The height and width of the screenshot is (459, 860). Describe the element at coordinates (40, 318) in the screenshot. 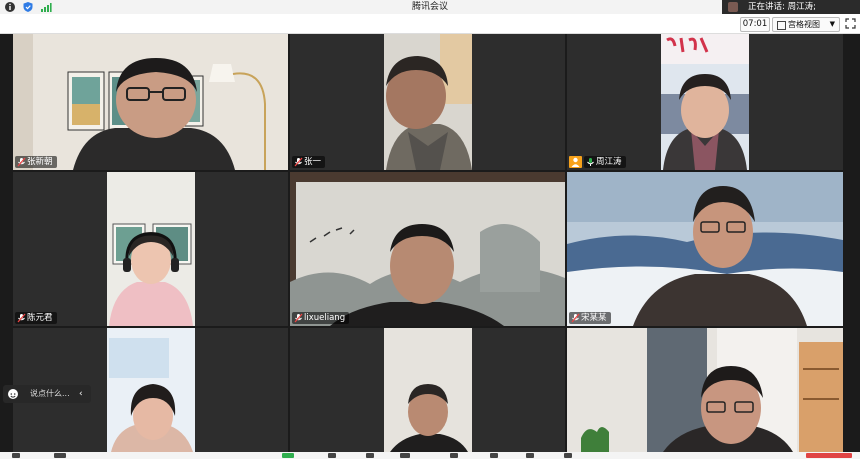

I see `participant-name: 陈元君` at that location.